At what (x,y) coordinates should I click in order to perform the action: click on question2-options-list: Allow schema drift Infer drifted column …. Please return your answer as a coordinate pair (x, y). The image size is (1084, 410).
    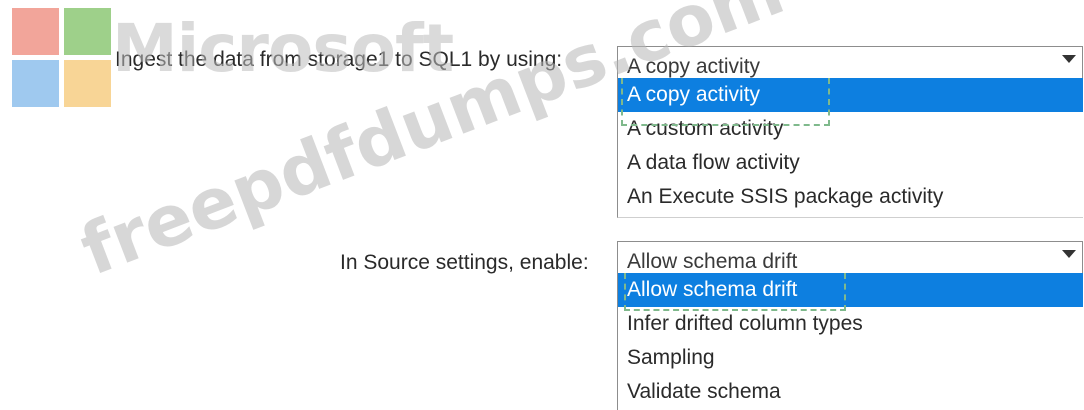
    Looking at the image, I should click on (850, 341).